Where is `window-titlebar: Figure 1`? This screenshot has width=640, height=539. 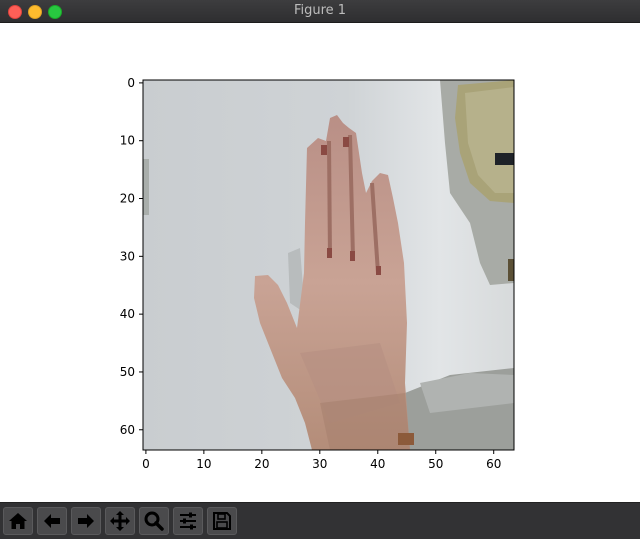
window-titlebar: Figure 1 is located at coordinates (320, 11).